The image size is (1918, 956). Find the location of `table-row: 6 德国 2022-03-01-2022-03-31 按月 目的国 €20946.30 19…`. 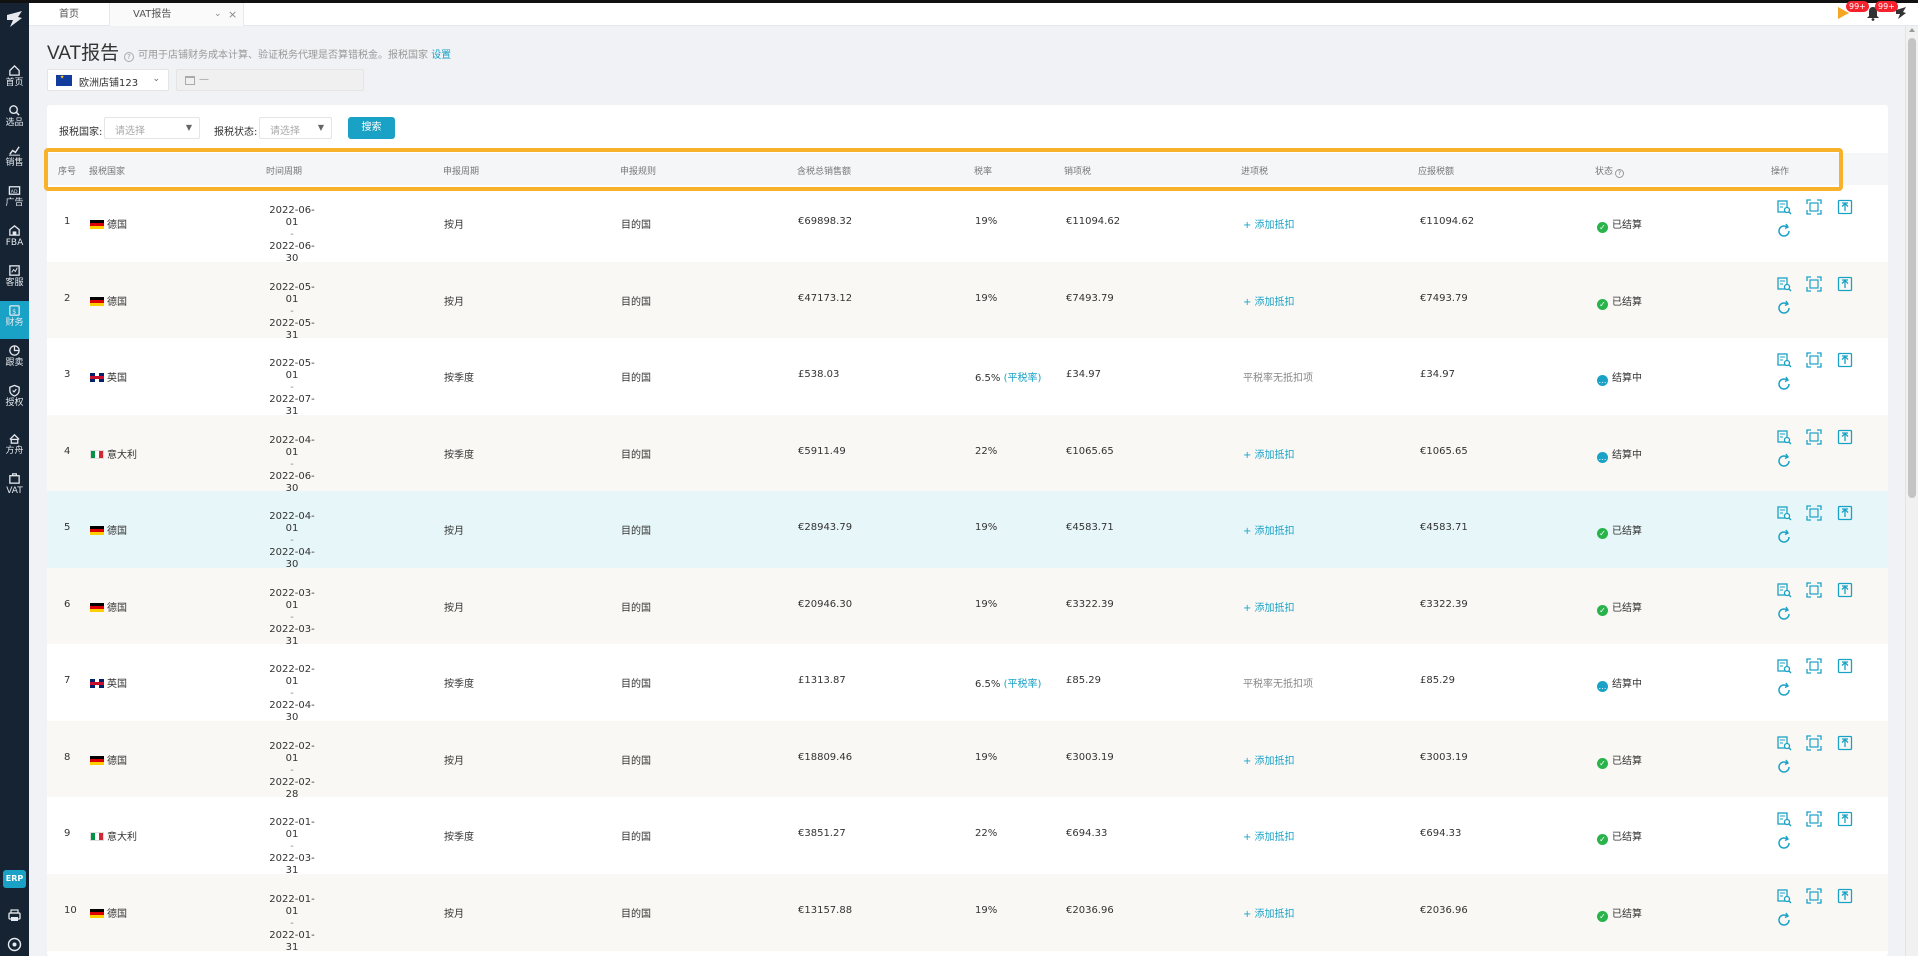

table-row: 6 德国 2022-03-01-2022-03-31 按月 目的国 €20946.30 19… is located at coordinates (967, 607).